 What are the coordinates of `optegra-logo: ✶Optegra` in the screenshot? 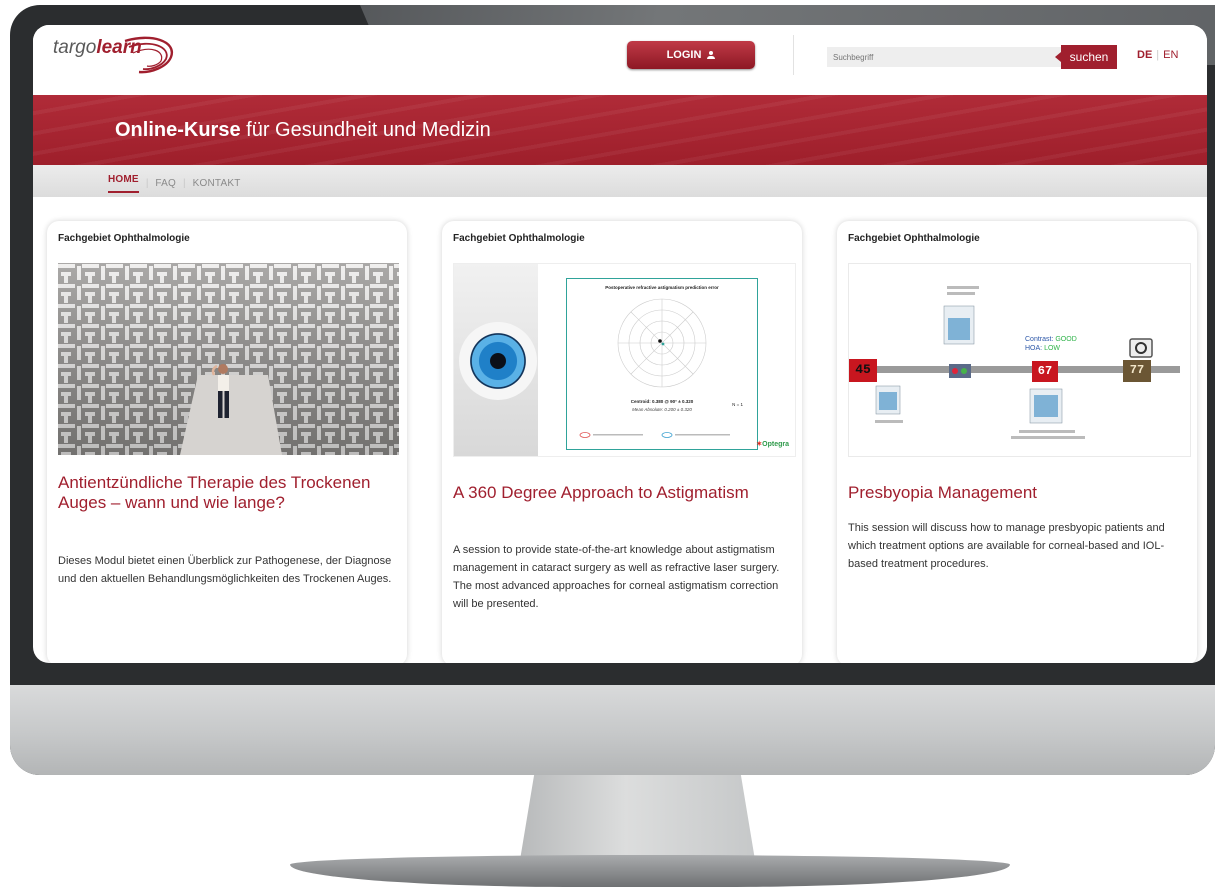 It's located at (772, 444).